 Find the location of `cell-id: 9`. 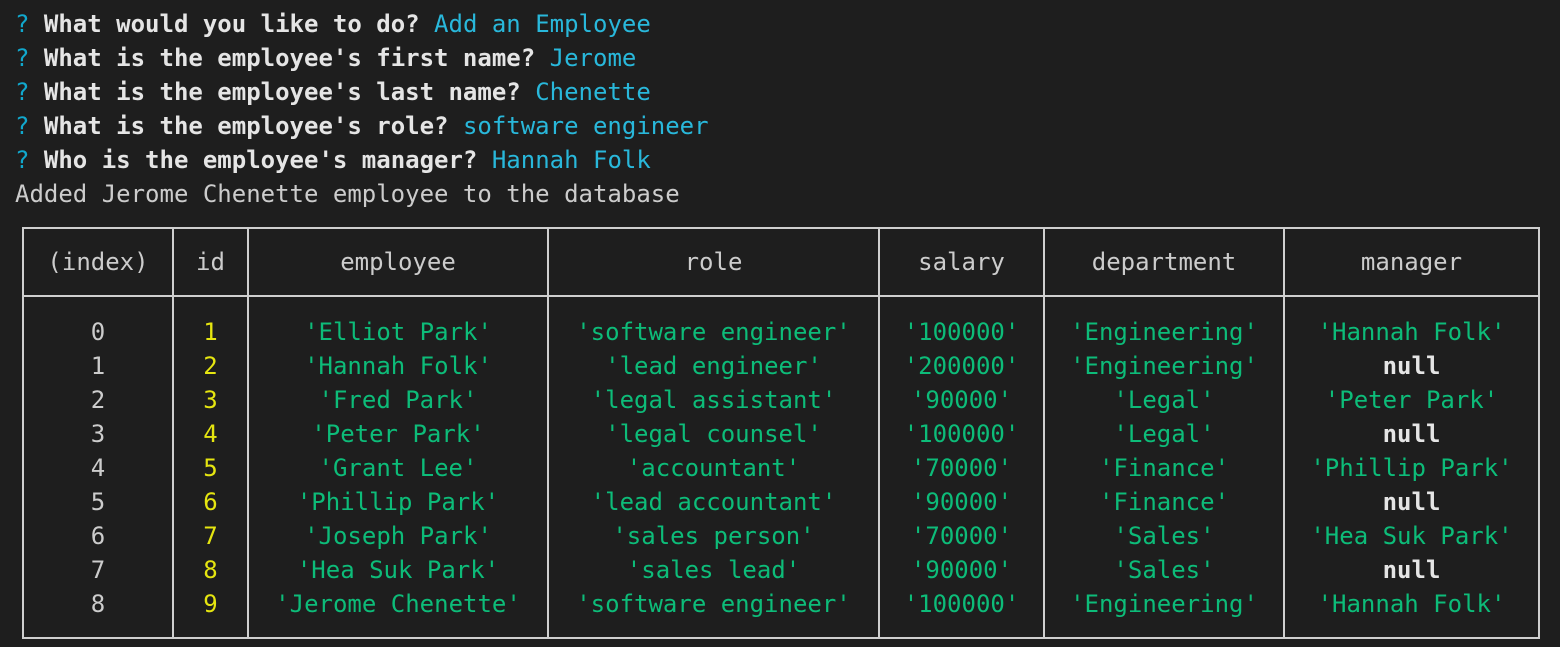

cell-id: 9 is located at coordinates (210, 612).